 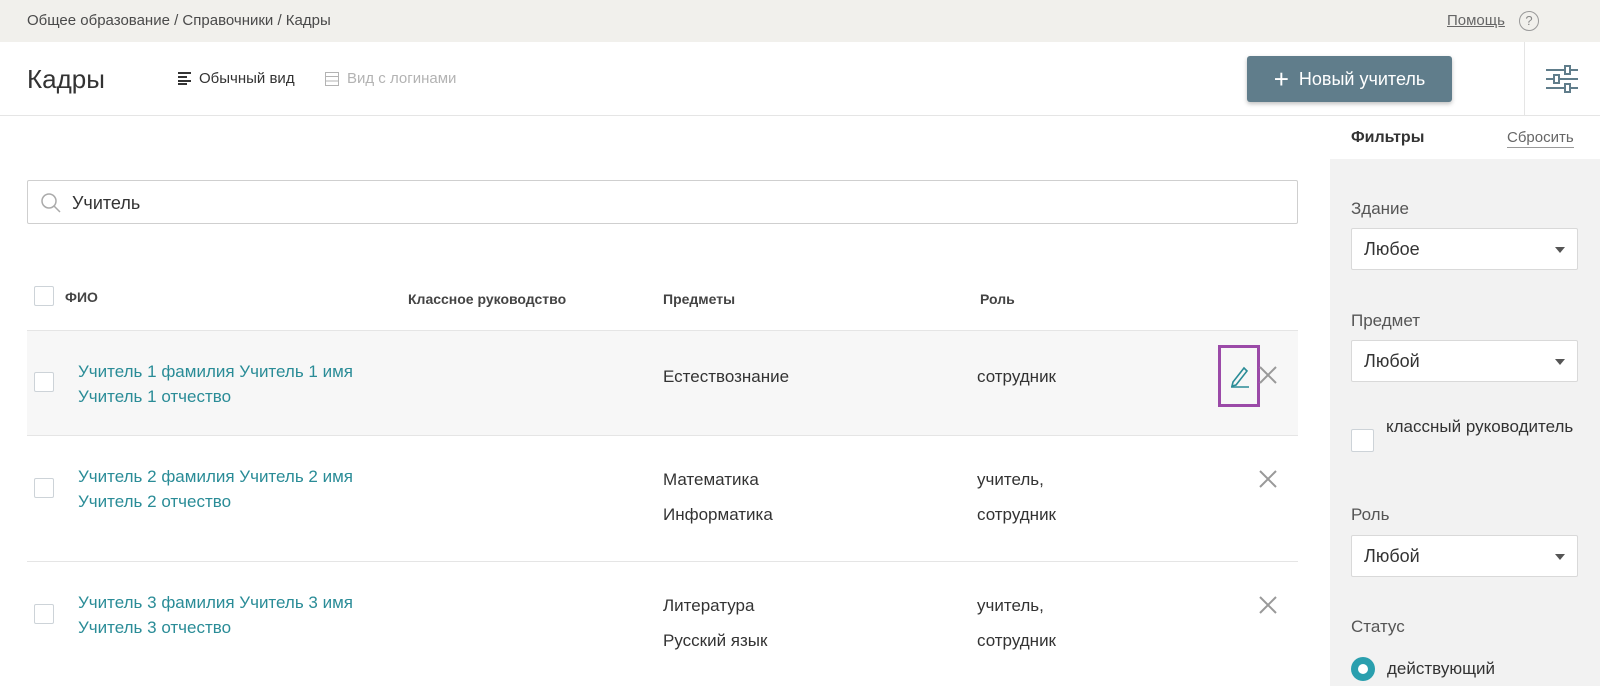 I want to click on subject-item: Информатика, so click(x=718, y=514).